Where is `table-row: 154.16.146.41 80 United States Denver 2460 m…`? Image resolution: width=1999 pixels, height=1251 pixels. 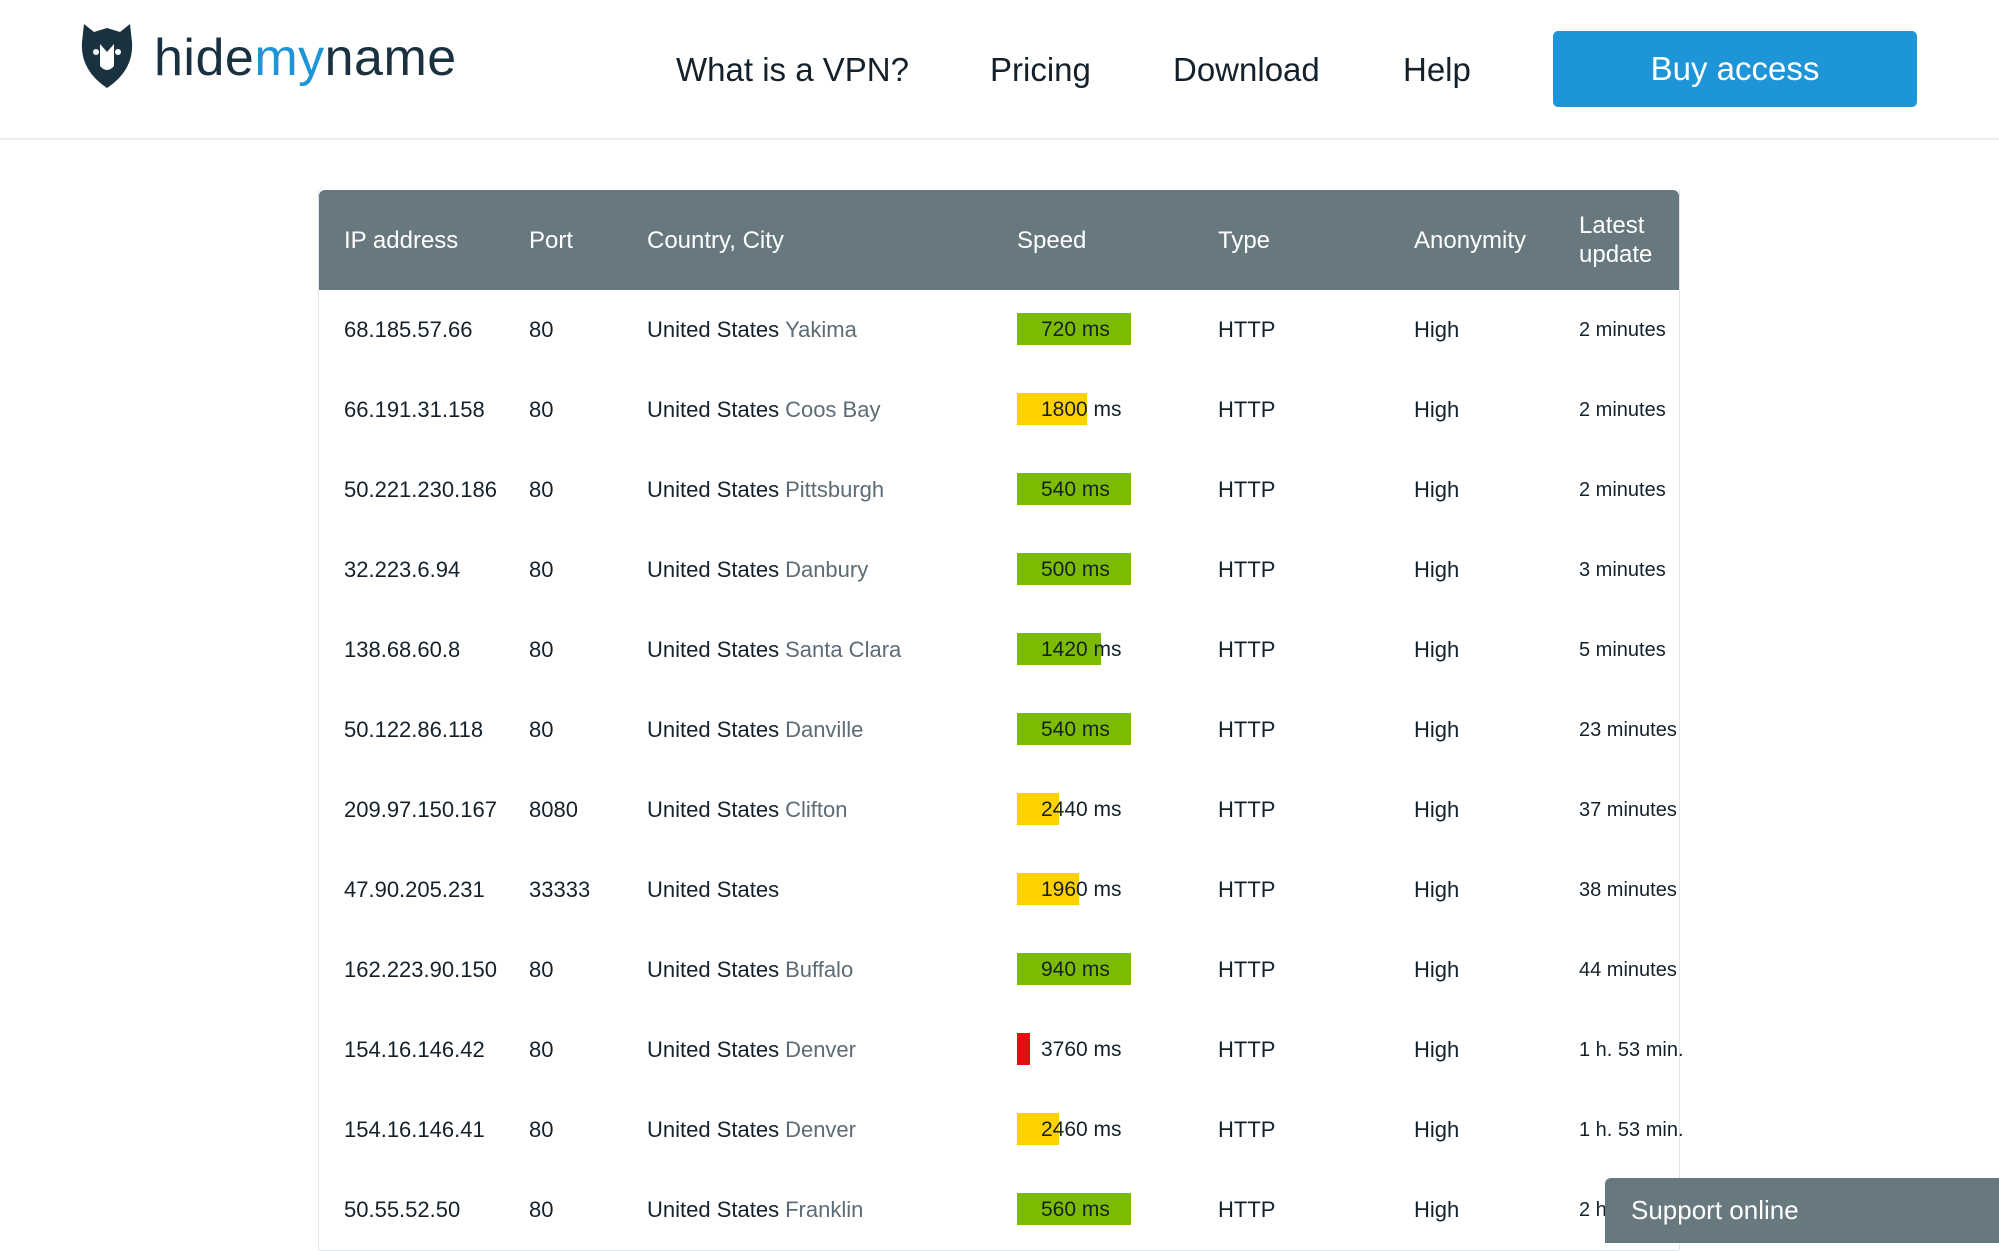 table-row: 154.16.146.41 80 United States Denver 2460 m… is located at coordinates (1001, 1130).